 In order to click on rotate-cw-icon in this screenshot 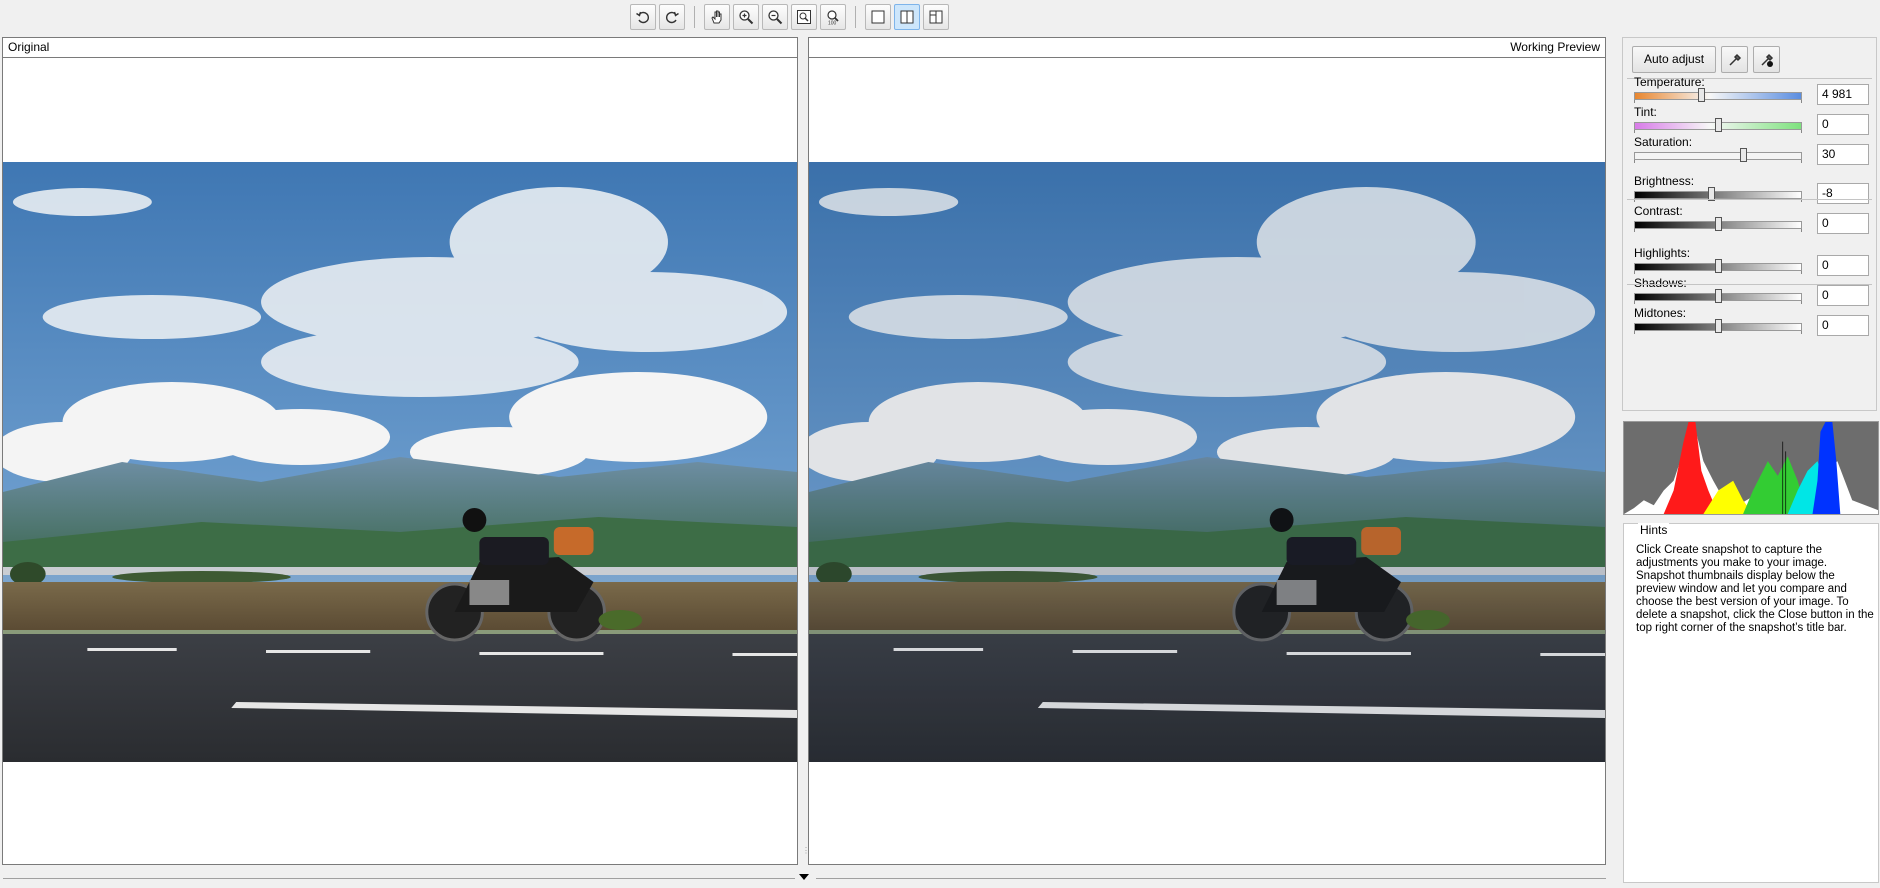, I will do `click(672, 17)`.